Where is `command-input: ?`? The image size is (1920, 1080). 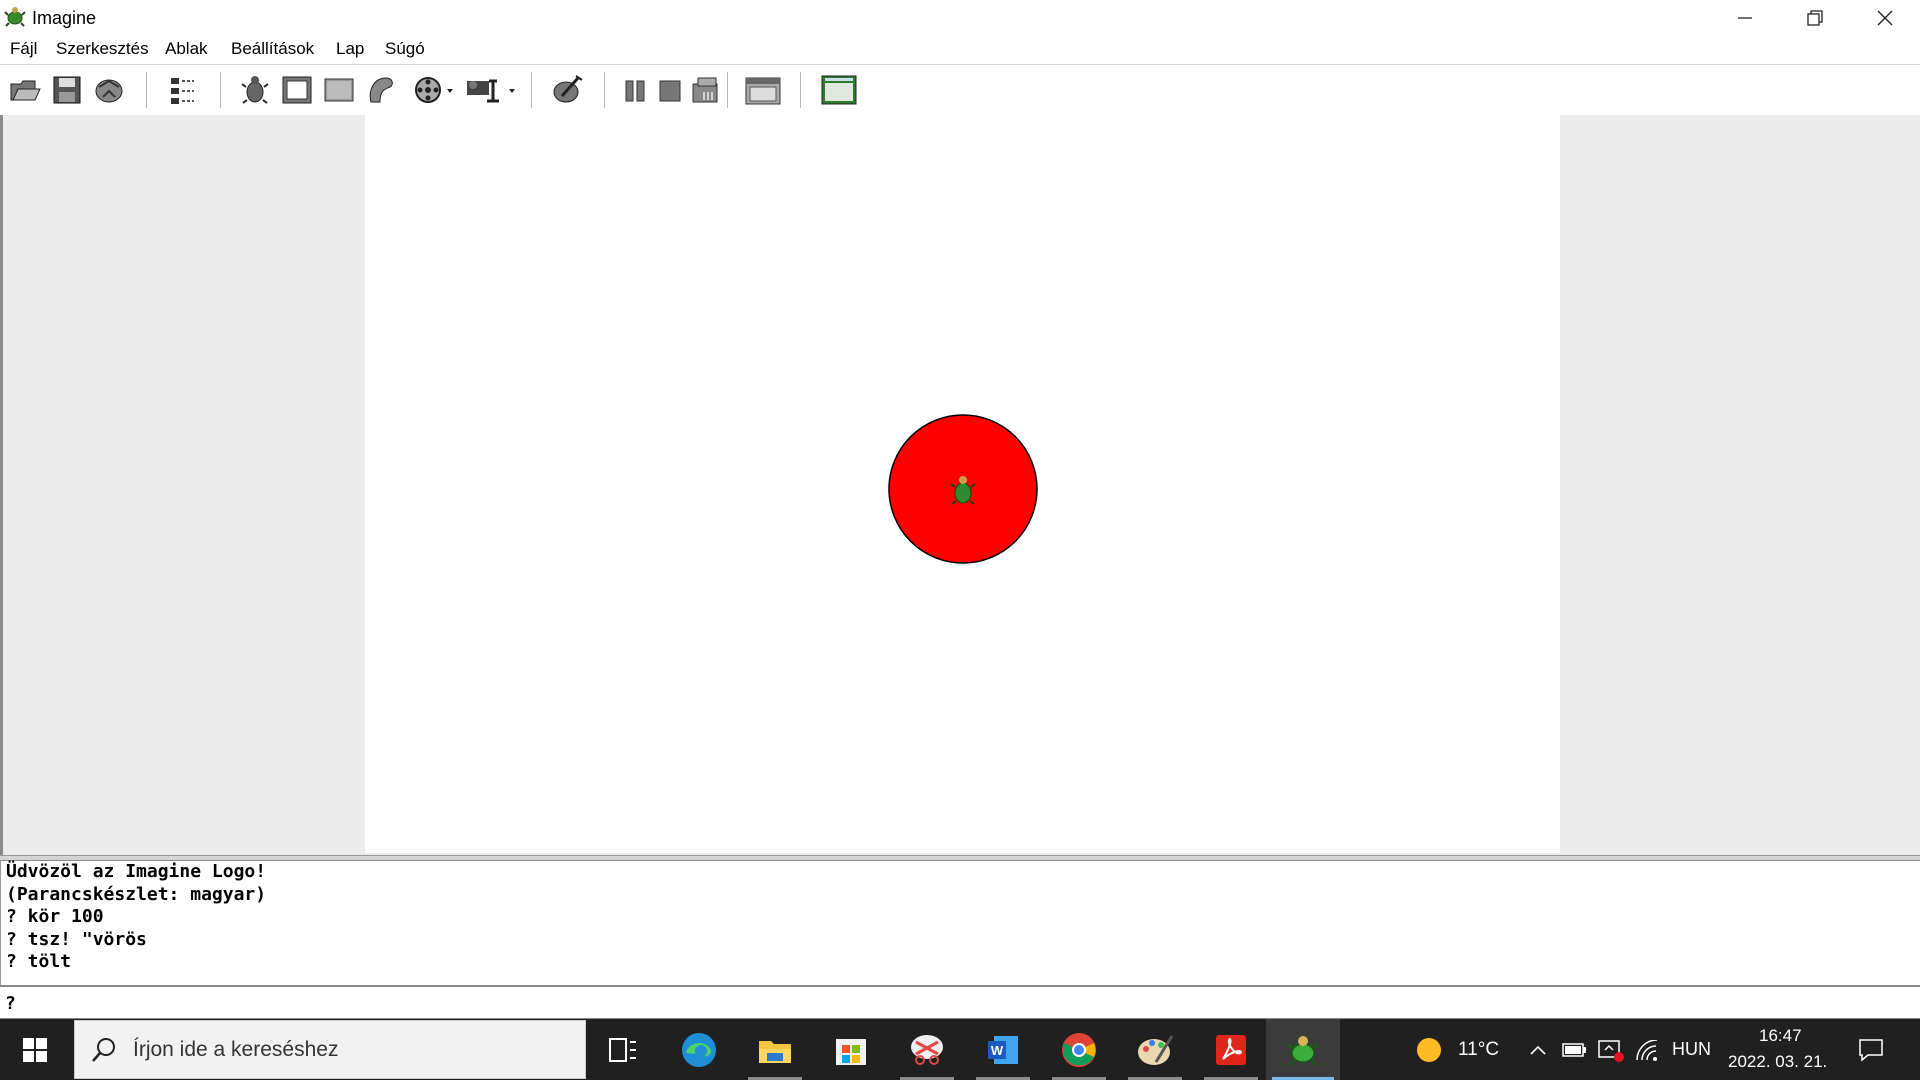 command-input: ? is located at coordinates (960, 1002).